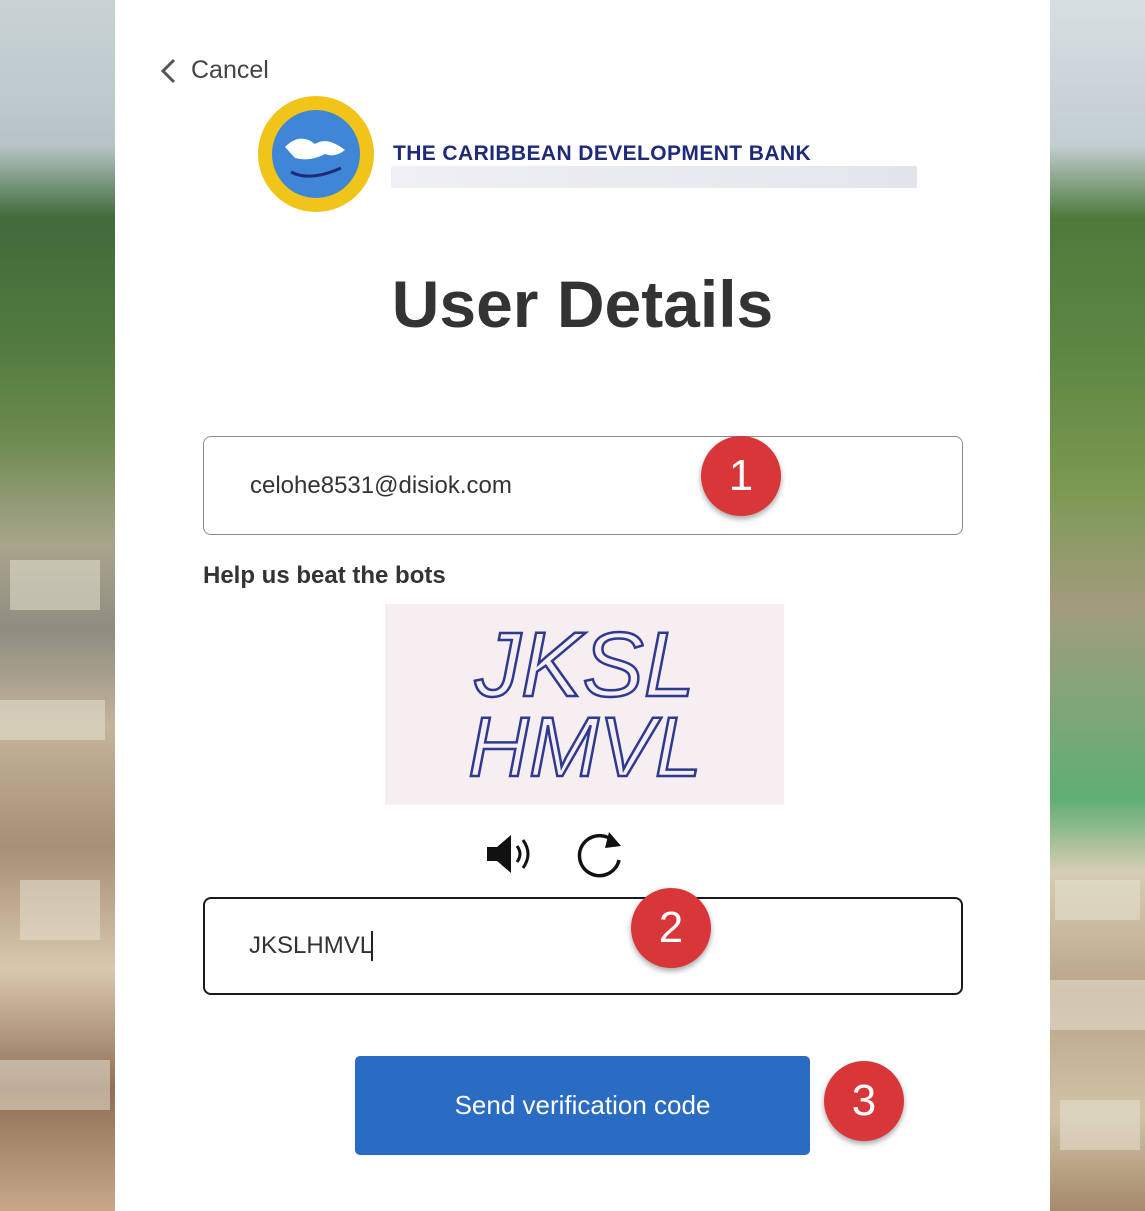  What do you see at coordinates (57, 605) in the screenshot?
I see `background-left` at bounding box center [57, 605].